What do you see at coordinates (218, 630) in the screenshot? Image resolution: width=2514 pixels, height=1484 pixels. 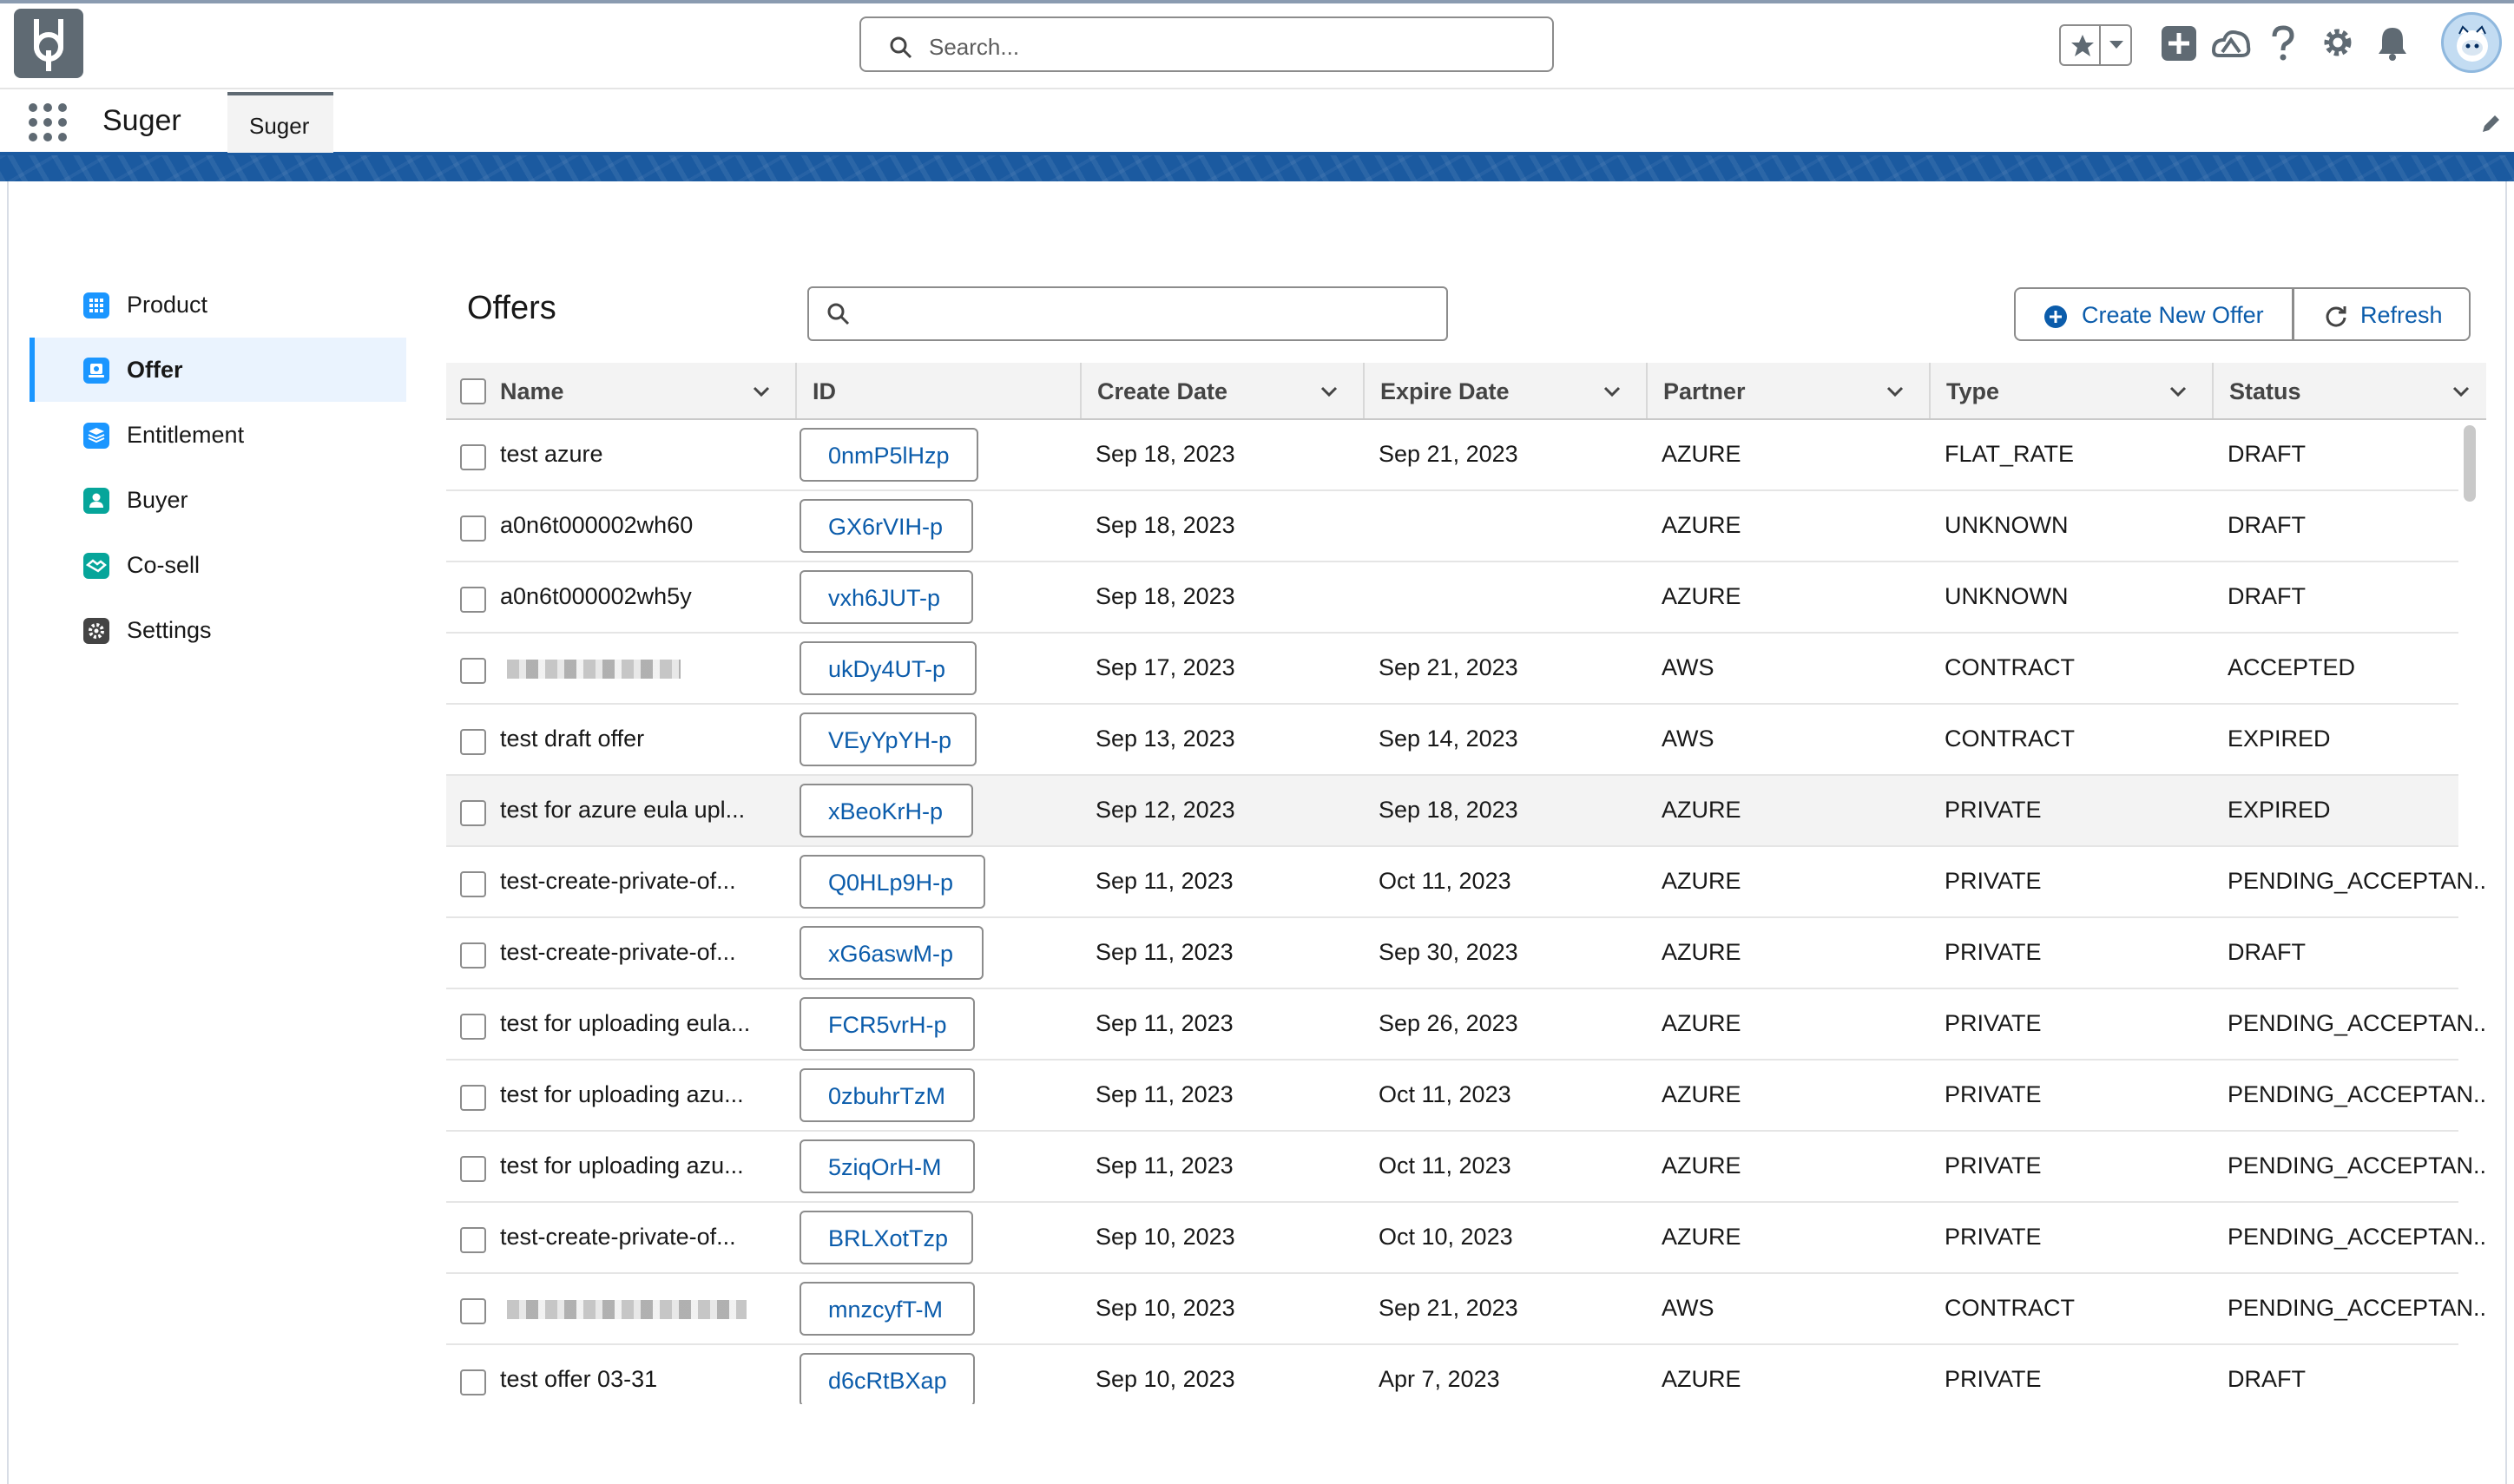 I see `sidebar-item-settings: Settings` at bounding box center [218, 630].